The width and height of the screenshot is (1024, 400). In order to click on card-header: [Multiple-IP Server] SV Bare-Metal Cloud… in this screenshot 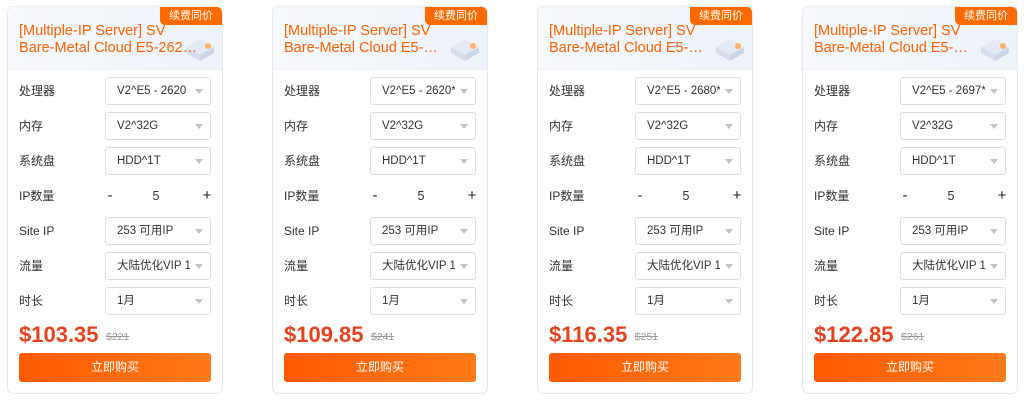, I will do `click(115, 38)`.